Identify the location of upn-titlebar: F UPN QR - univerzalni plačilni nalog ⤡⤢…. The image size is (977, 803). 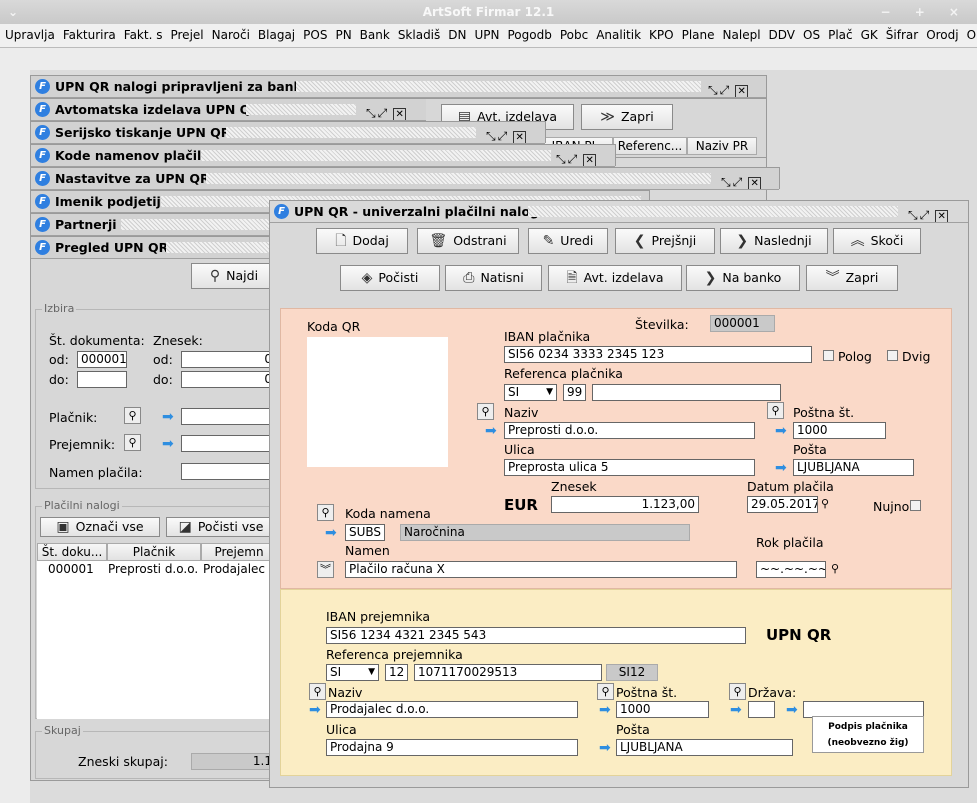
(619, 212).